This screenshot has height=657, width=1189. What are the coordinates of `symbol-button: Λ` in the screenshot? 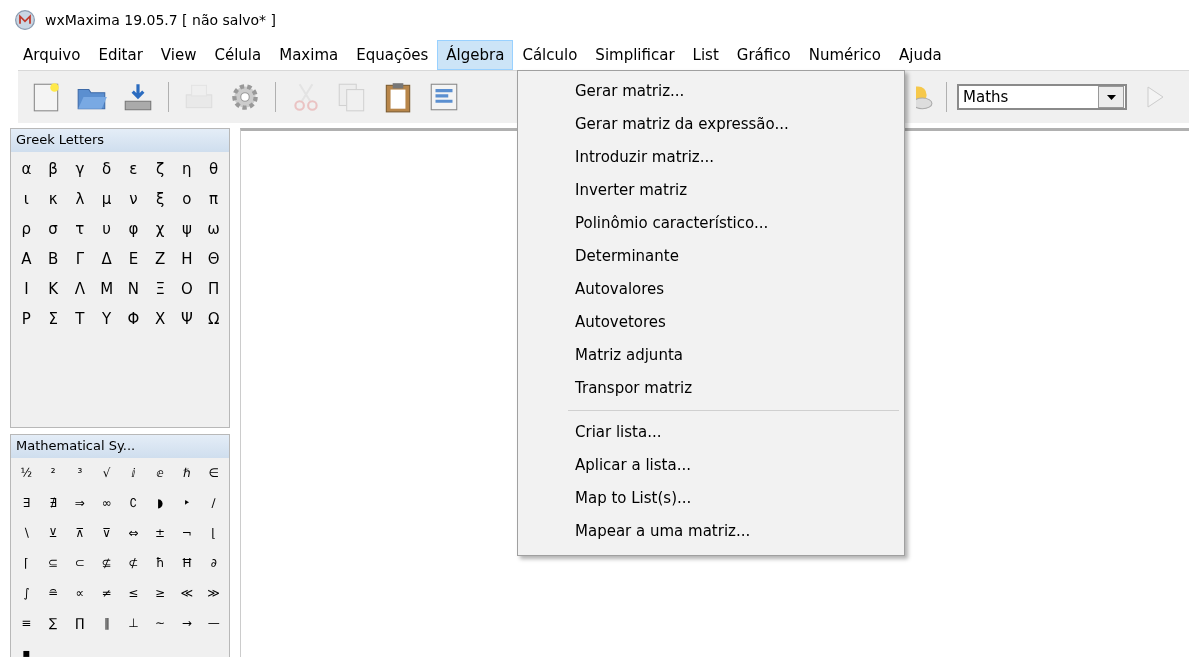 It's located at (80, 289).